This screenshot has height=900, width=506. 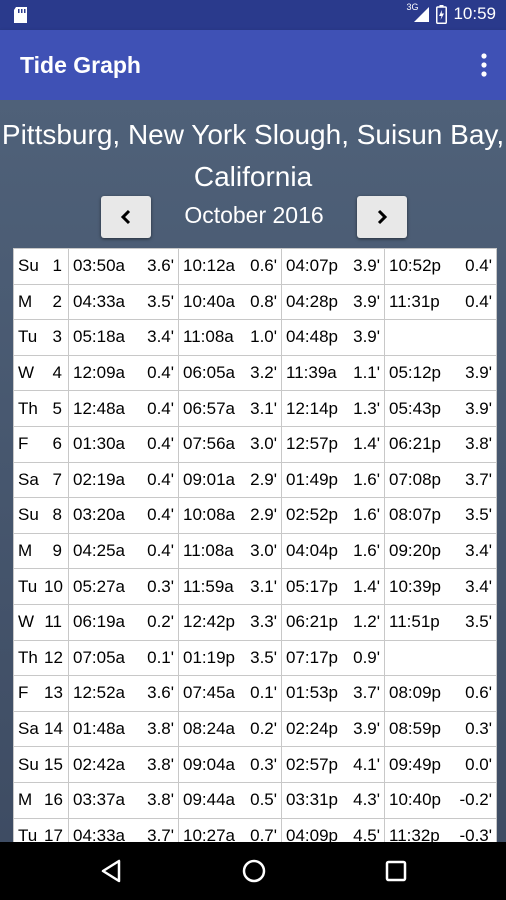 I want to click on app-title: Tide Graph, so click(x=80, y=65).